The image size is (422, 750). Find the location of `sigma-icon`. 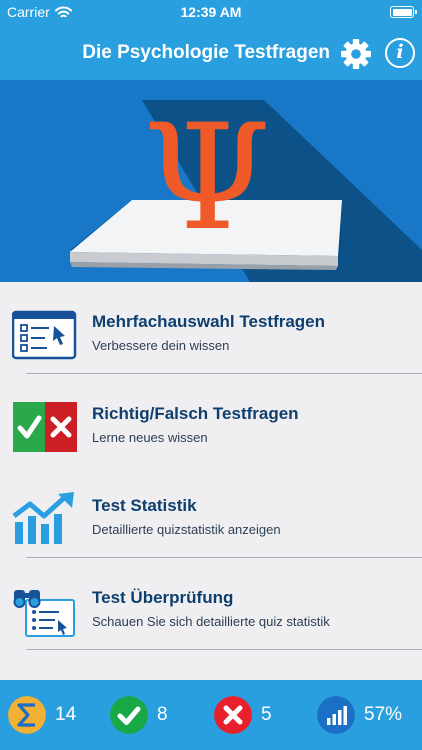

sigma-icon is located at coordinates (27, 715).